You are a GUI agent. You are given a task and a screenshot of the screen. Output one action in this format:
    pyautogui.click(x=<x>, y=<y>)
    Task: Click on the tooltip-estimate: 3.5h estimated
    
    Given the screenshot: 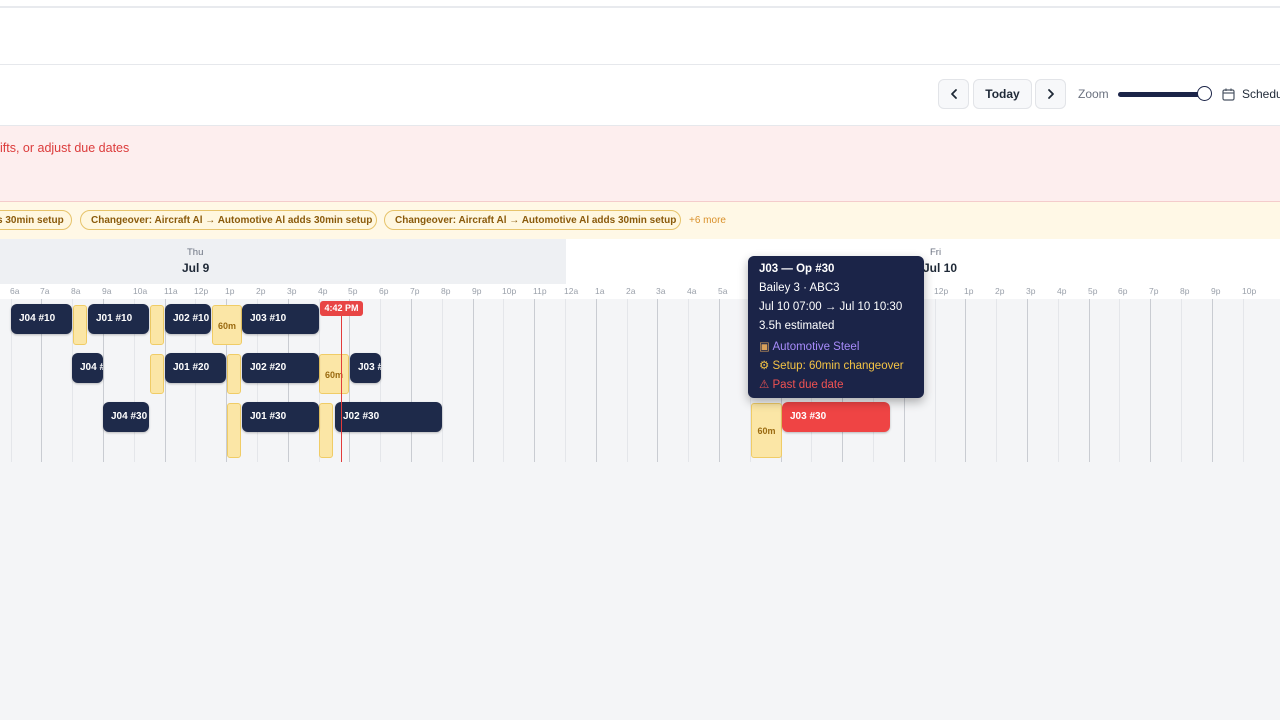 What is the action you would take?
    pyautogui.click(x=797, y=326)
    